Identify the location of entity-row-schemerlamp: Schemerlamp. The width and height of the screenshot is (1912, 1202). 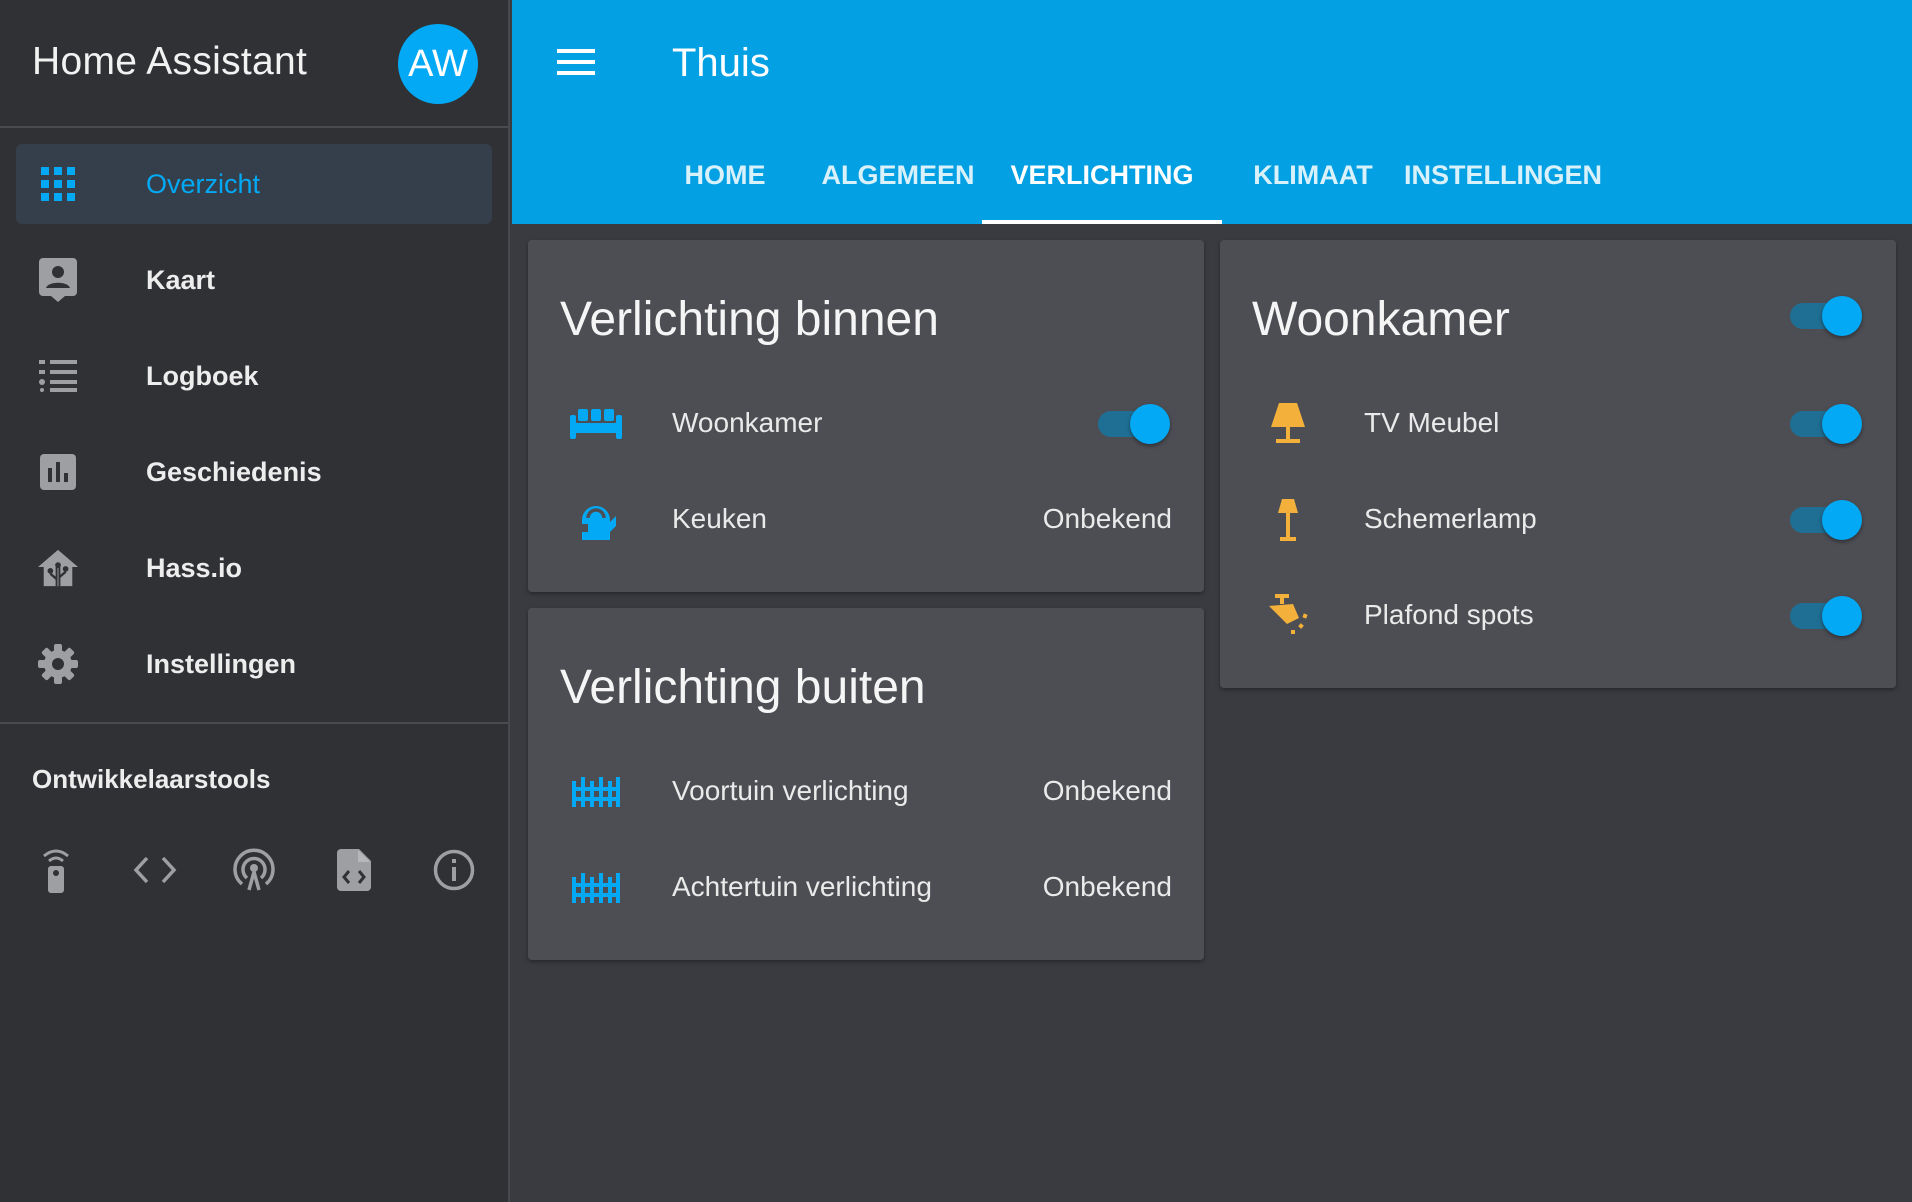
(1558, 520).